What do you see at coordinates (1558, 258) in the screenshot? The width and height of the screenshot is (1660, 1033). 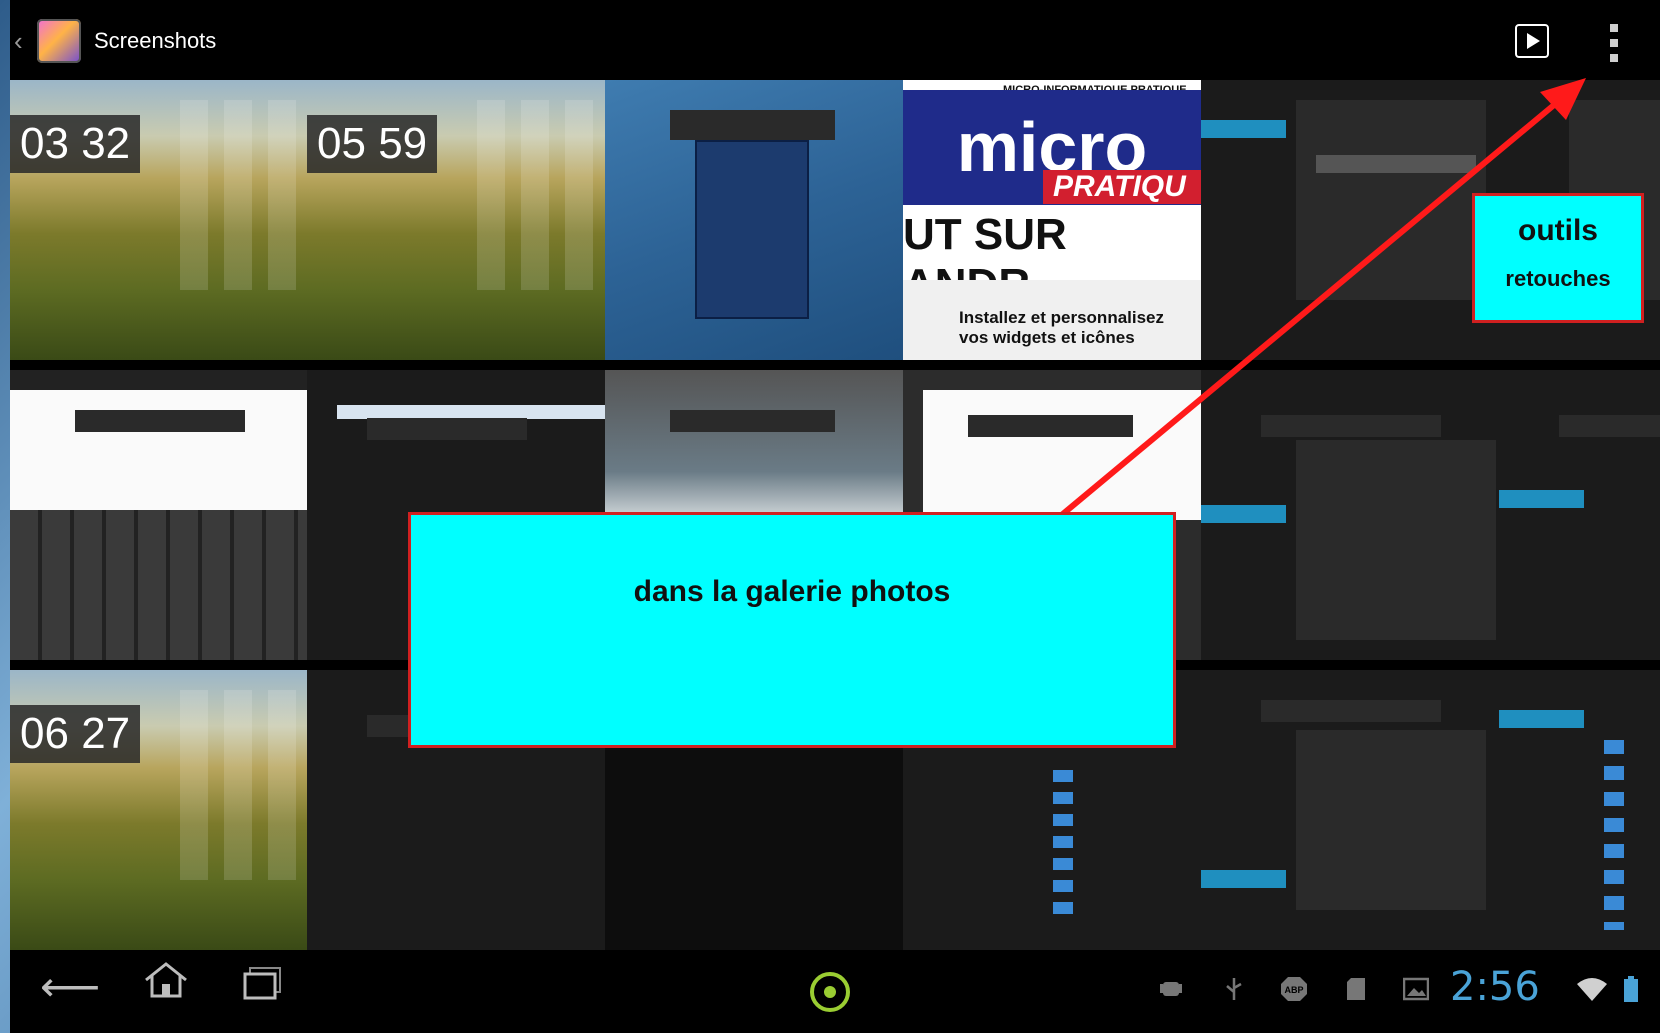 I see `callout-tools: outils retouches` at bounding box center [1558, 258].